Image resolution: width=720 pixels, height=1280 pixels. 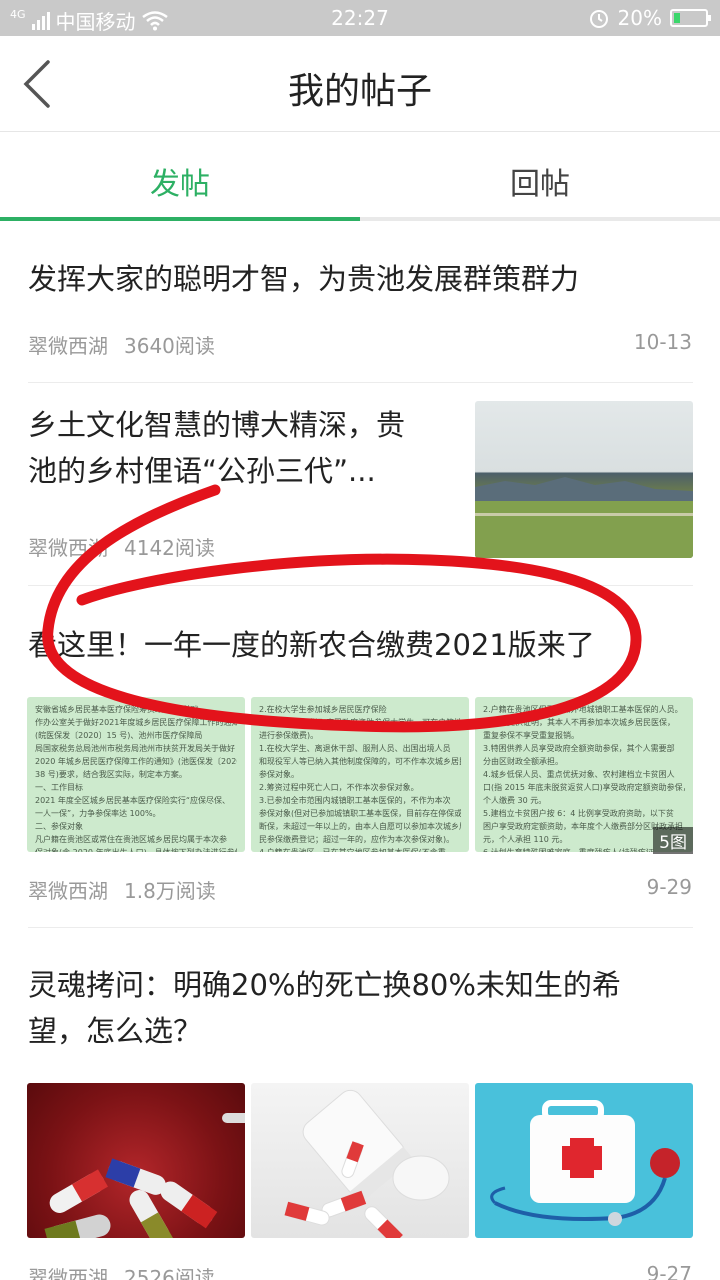 I want to click on tab-replies: 回帖, so click(x=540, y=181).